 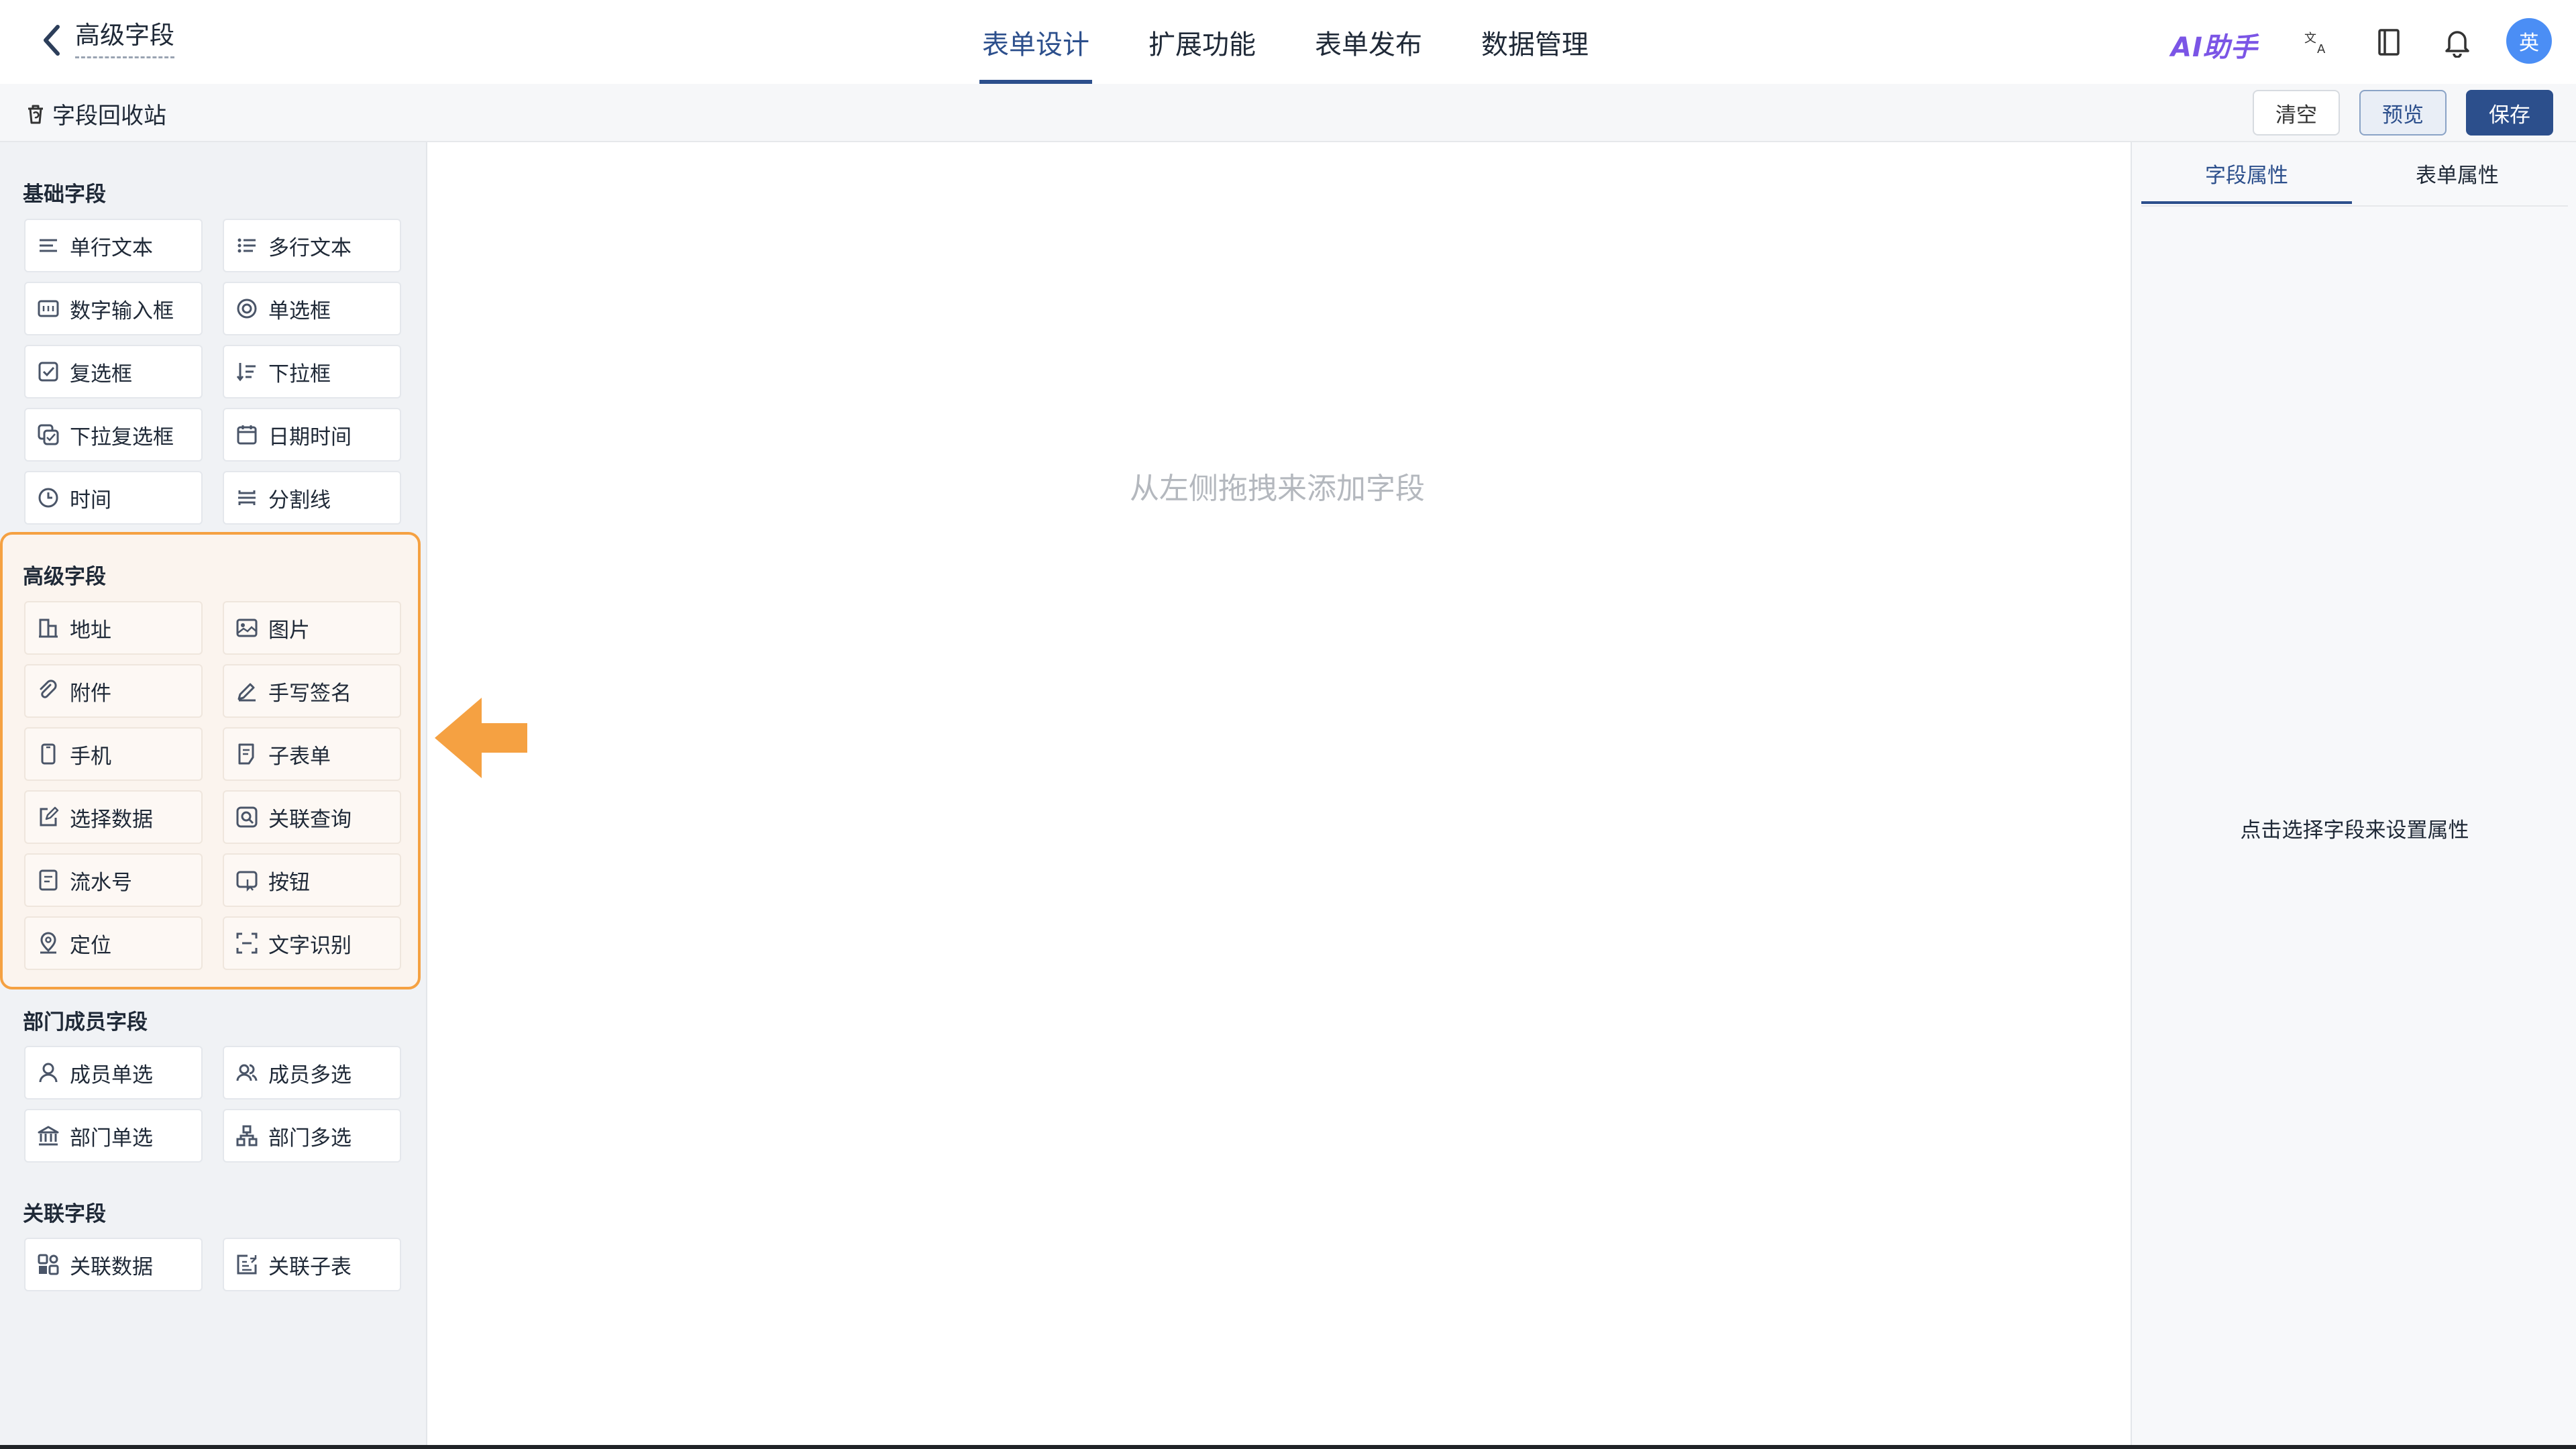 I want to click on svg-text: A, so click(x=2321, y=49).